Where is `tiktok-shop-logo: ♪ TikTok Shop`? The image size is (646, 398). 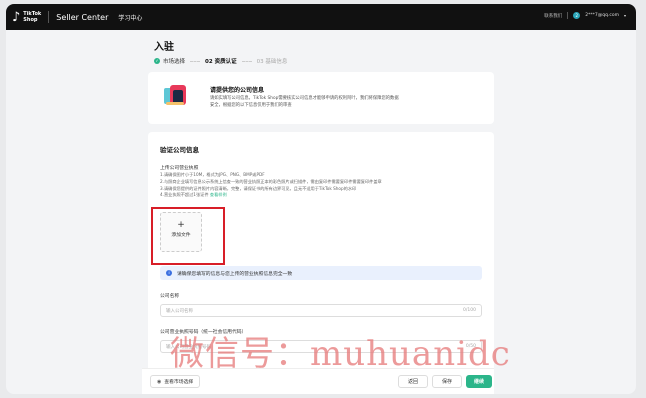 tiktok-shop-logo: ♪ TikTok Shop is located at coordinates (26, 17).